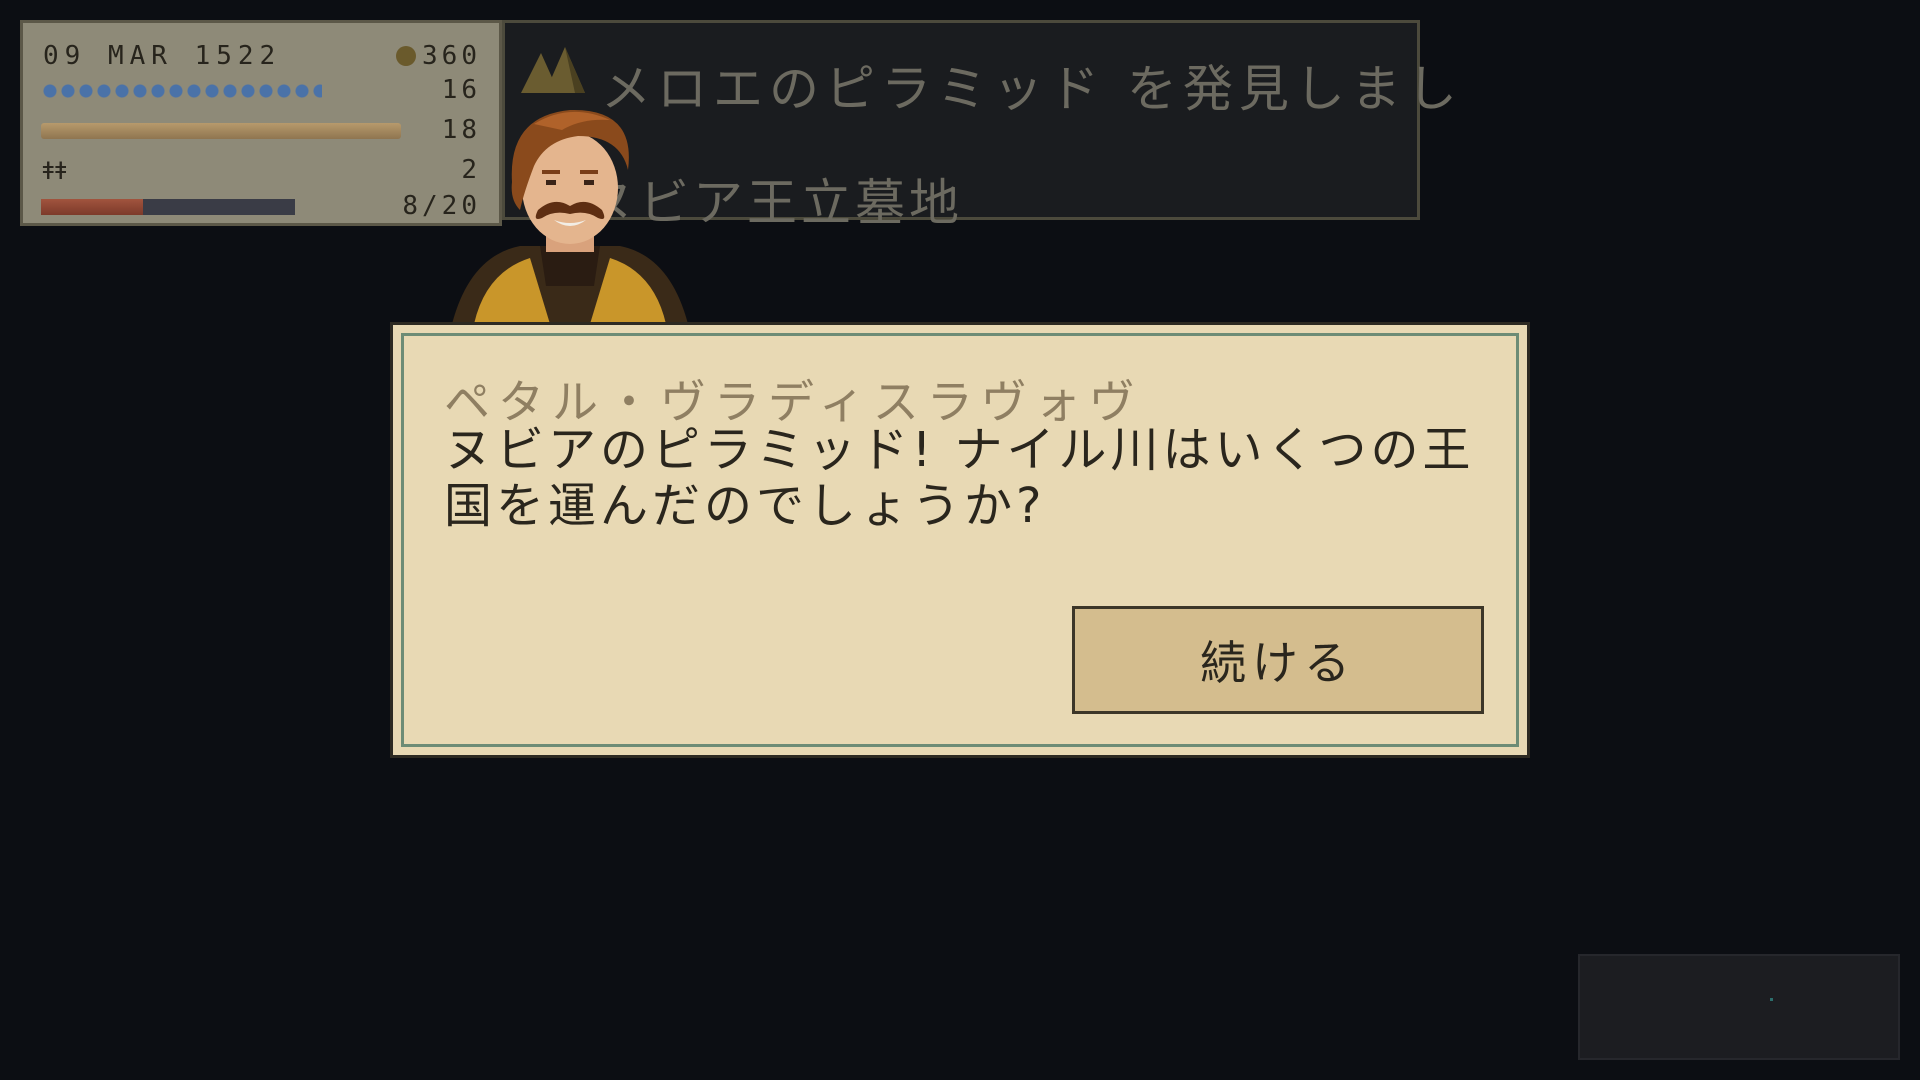 This screenshot has width=1920, height=1080. What do you see at coordinates (92, 207) in the screenshot?
I see `health-bar-fill` at bounding box center [92, 207].